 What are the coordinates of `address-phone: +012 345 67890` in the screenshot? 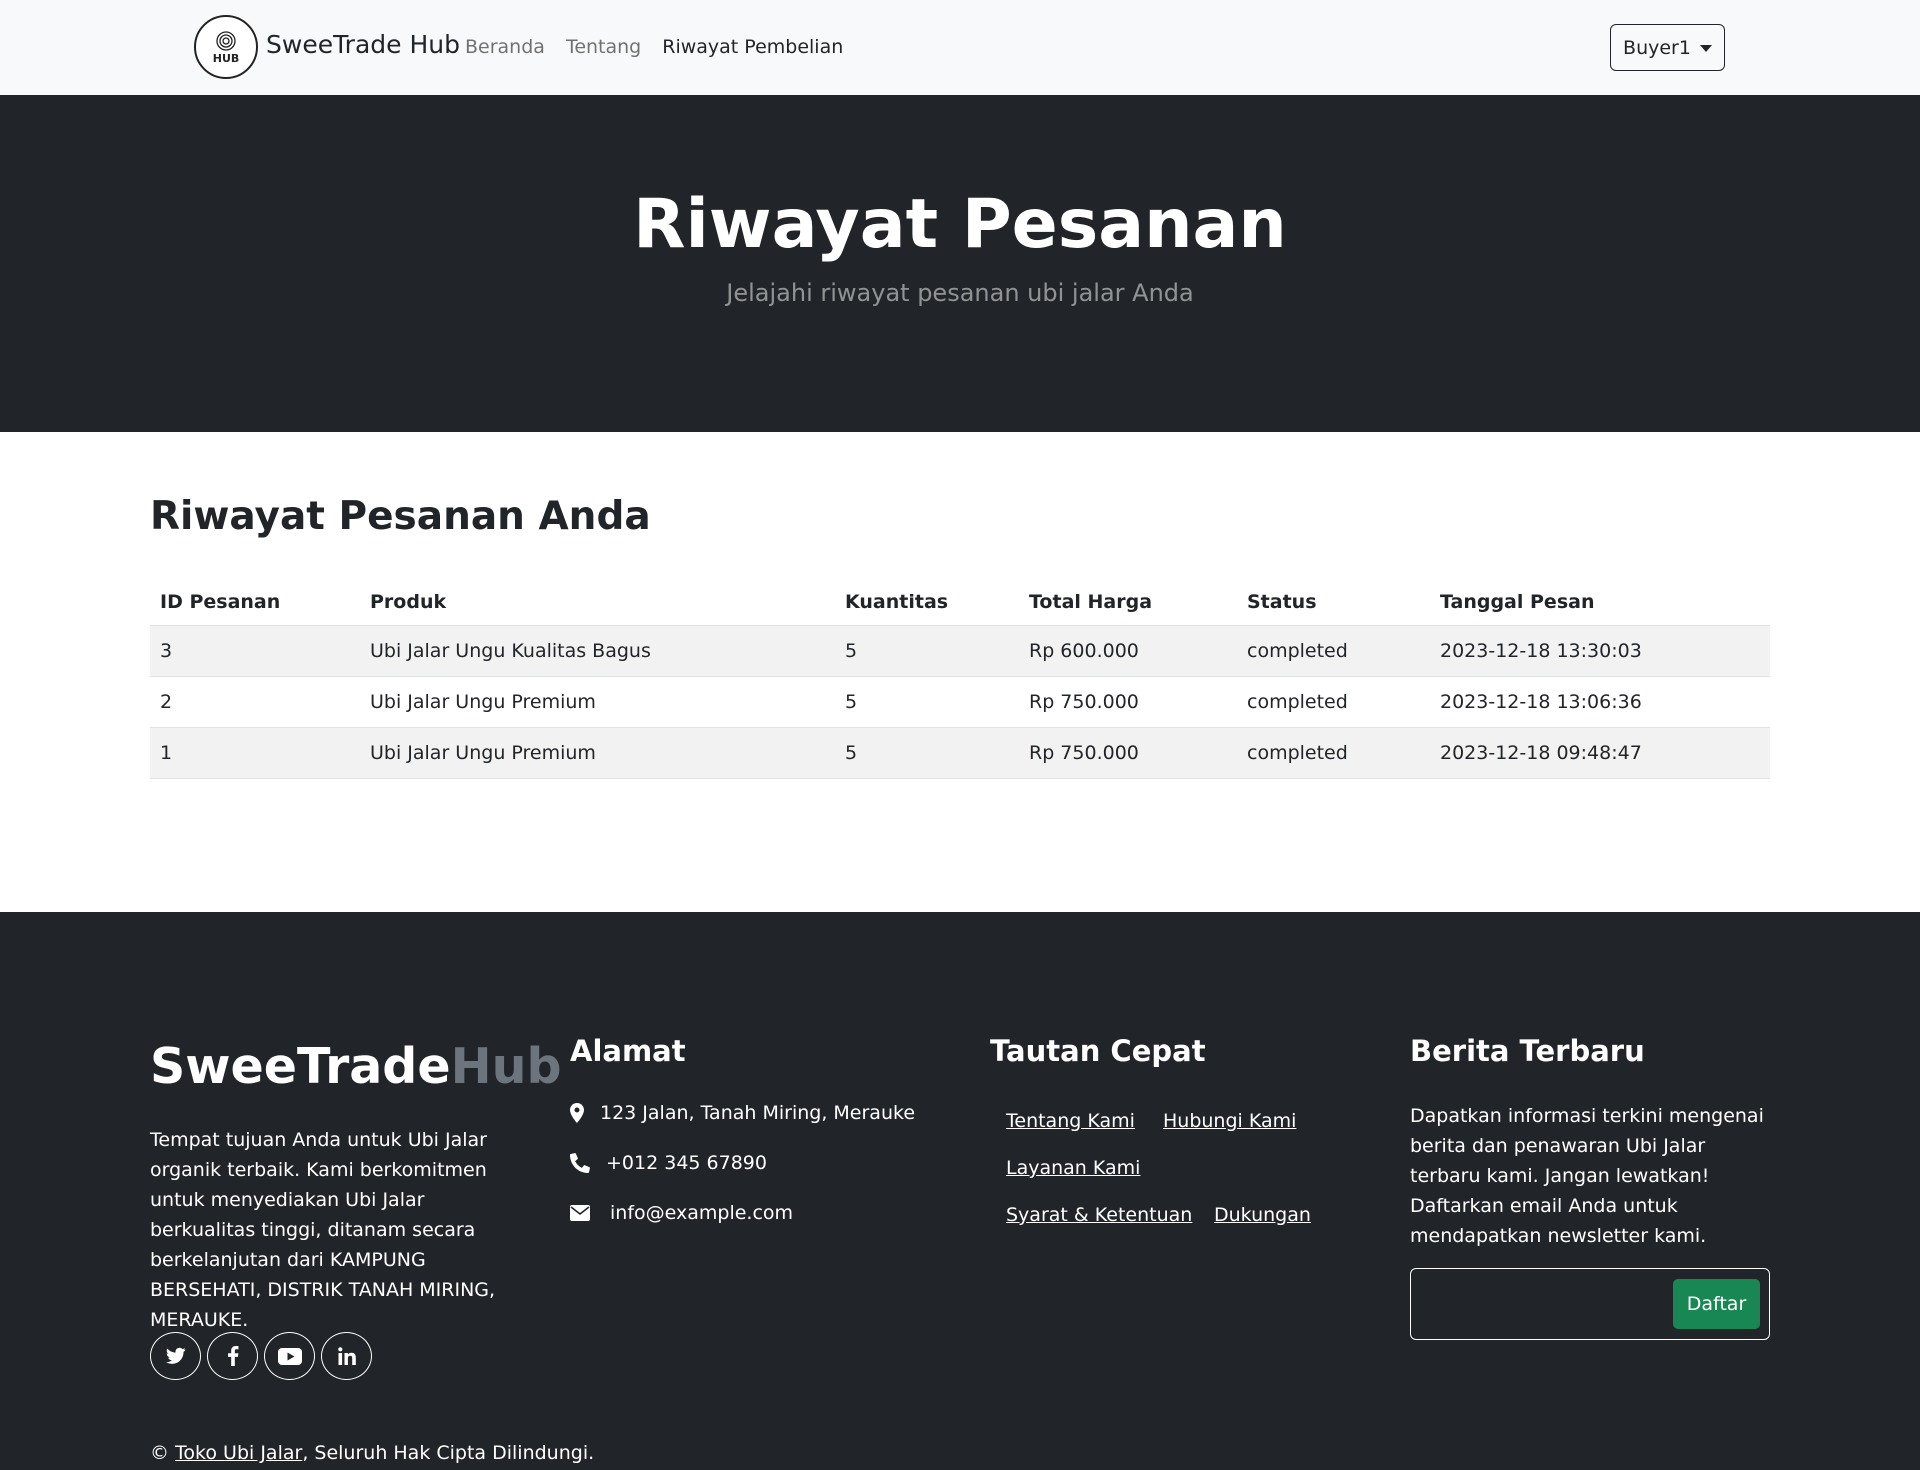 It's located at (668, 1163).